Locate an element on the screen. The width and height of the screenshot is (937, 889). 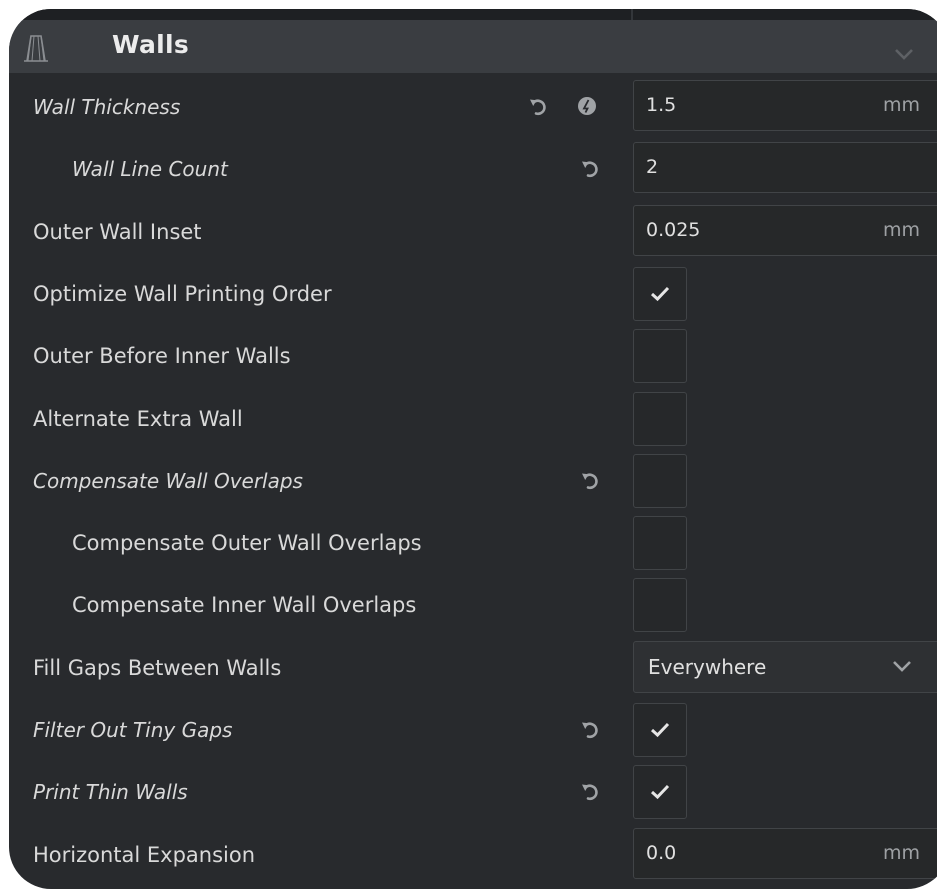
print-thin-walls-checkbox is located at coordinates (660, 792).